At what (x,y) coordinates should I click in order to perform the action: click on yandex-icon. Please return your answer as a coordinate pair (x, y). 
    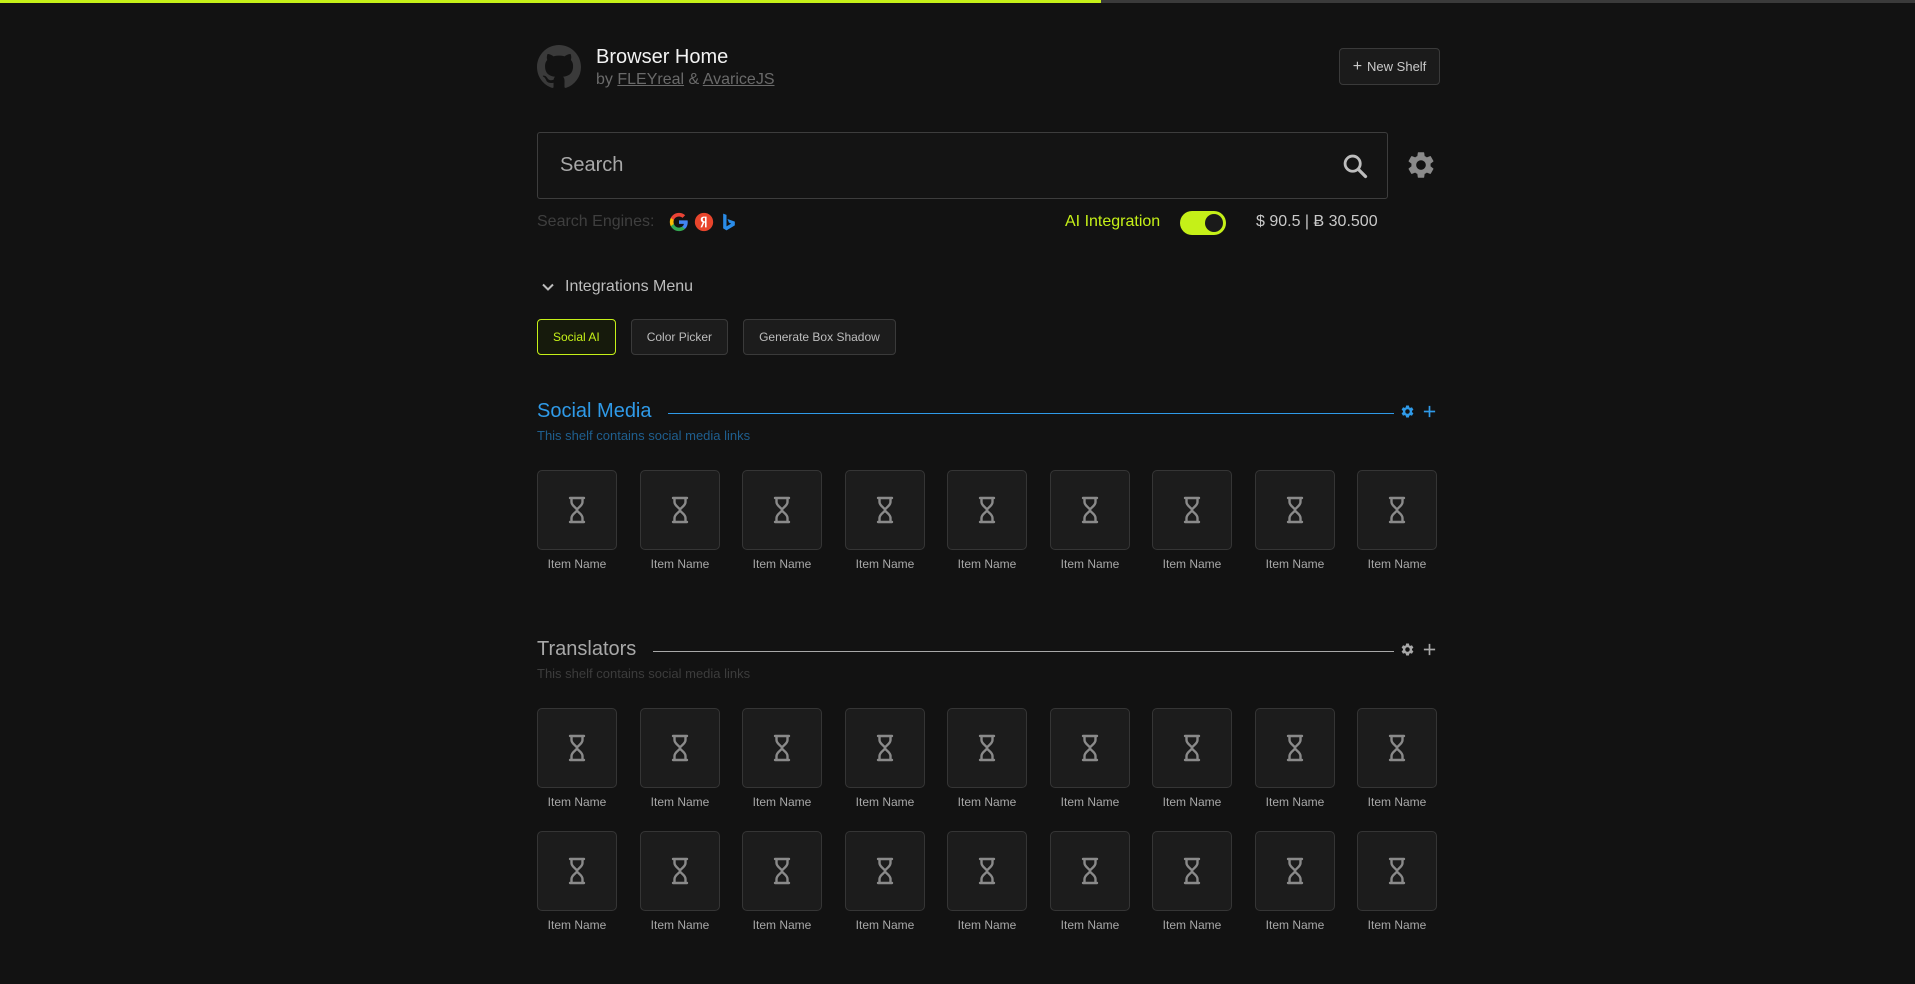
    Looking at the image, I should click on (704, 222).